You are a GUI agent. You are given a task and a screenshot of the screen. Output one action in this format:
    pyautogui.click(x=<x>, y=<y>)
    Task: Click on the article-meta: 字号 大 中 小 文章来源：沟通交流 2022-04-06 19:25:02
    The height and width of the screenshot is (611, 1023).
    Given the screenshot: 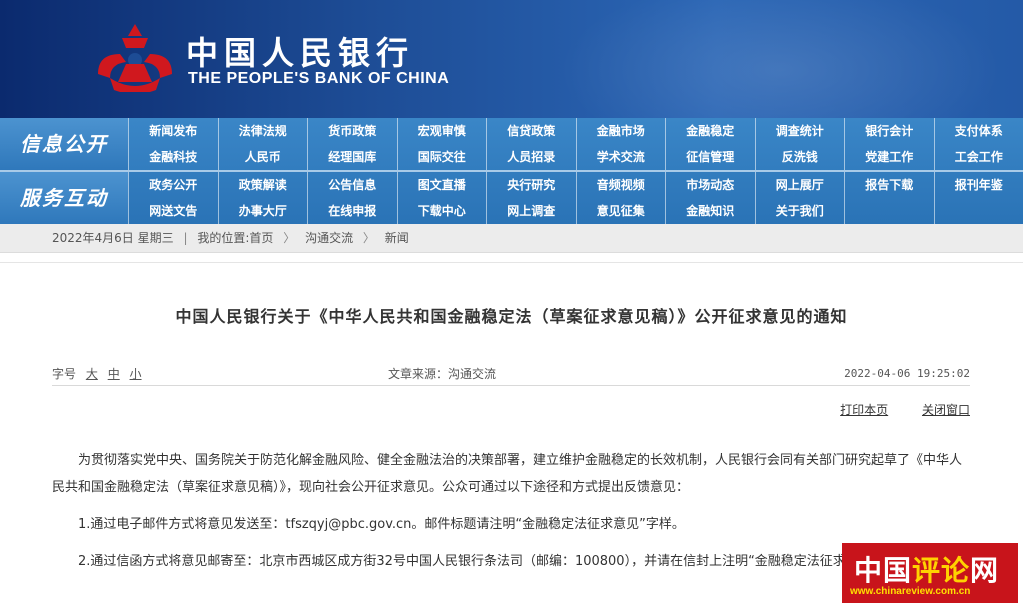 What is the action you would take?
    pyautogui.click(x=511, y=374)
    